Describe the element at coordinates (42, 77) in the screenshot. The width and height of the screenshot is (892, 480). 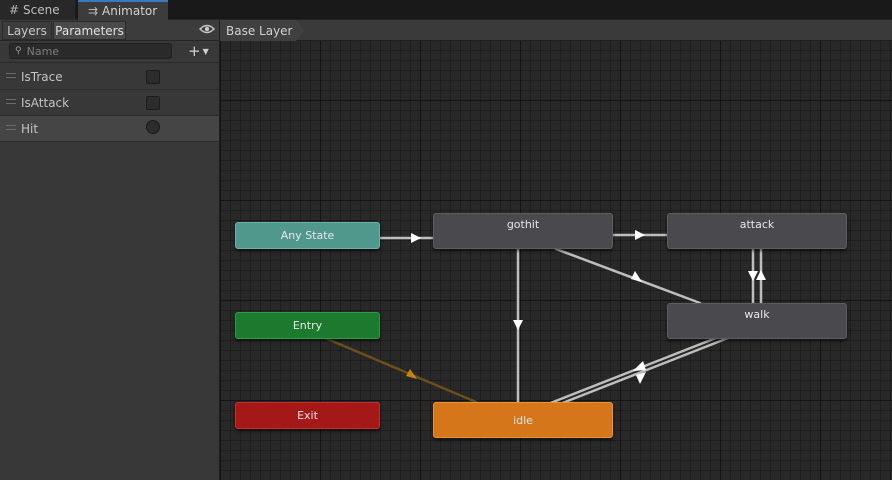
I see `parameter-name: IsTrace` at that location.